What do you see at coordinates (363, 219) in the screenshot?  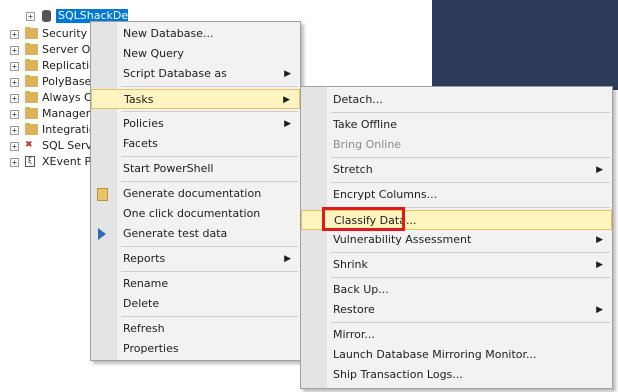 I see `highlight-callout` at bounding box center [363, 219].